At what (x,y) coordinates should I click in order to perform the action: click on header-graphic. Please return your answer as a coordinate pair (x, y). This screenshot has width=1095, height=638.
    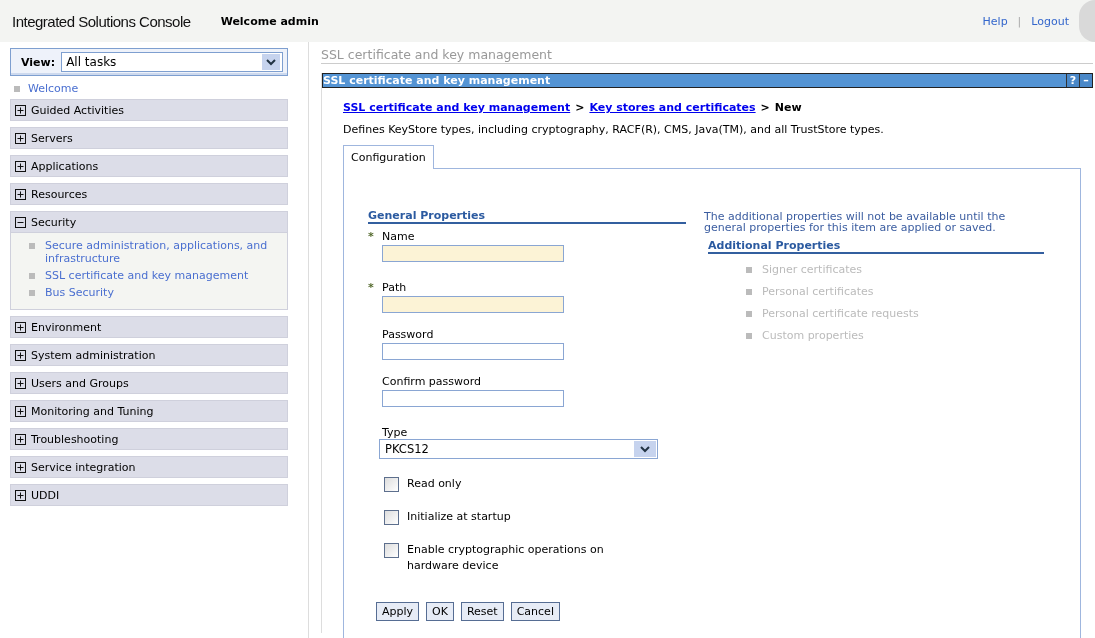
    Looking at the image, I should click on (1087, 21).